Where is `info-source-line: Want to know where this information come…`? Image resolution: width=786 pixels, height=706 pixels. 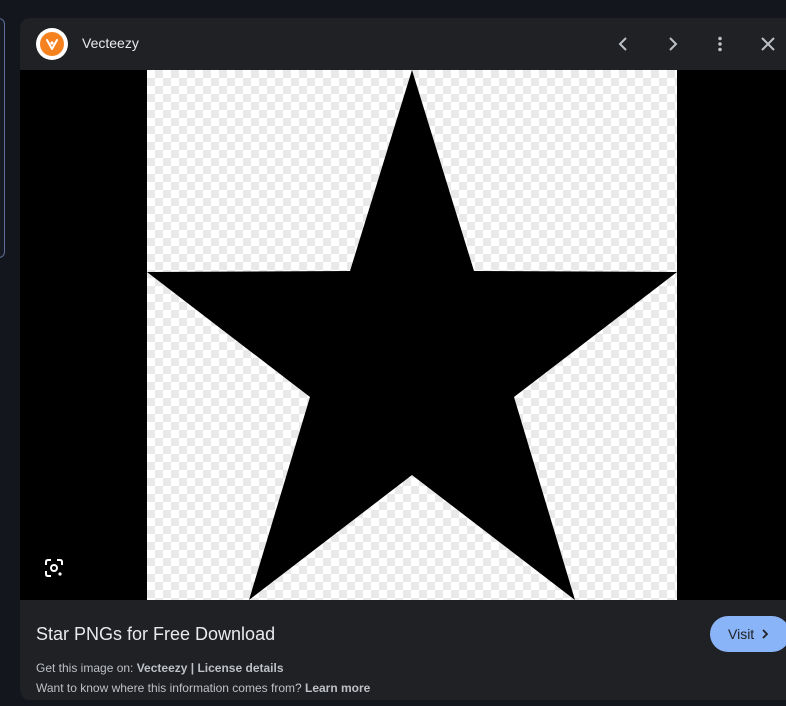
info-source-line: Want to know where this information come… is located at coordinates (203, 688).